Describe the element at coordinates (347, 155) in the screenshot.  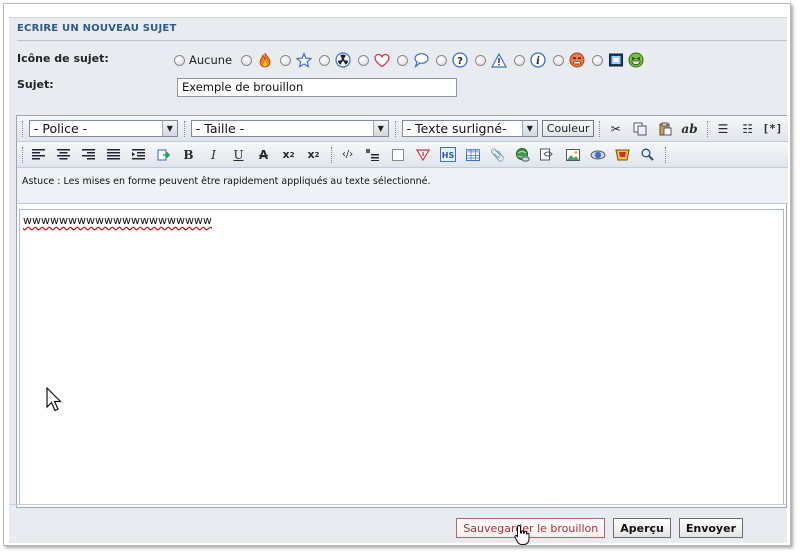
I see `code-icon: ‹/›` at that location.